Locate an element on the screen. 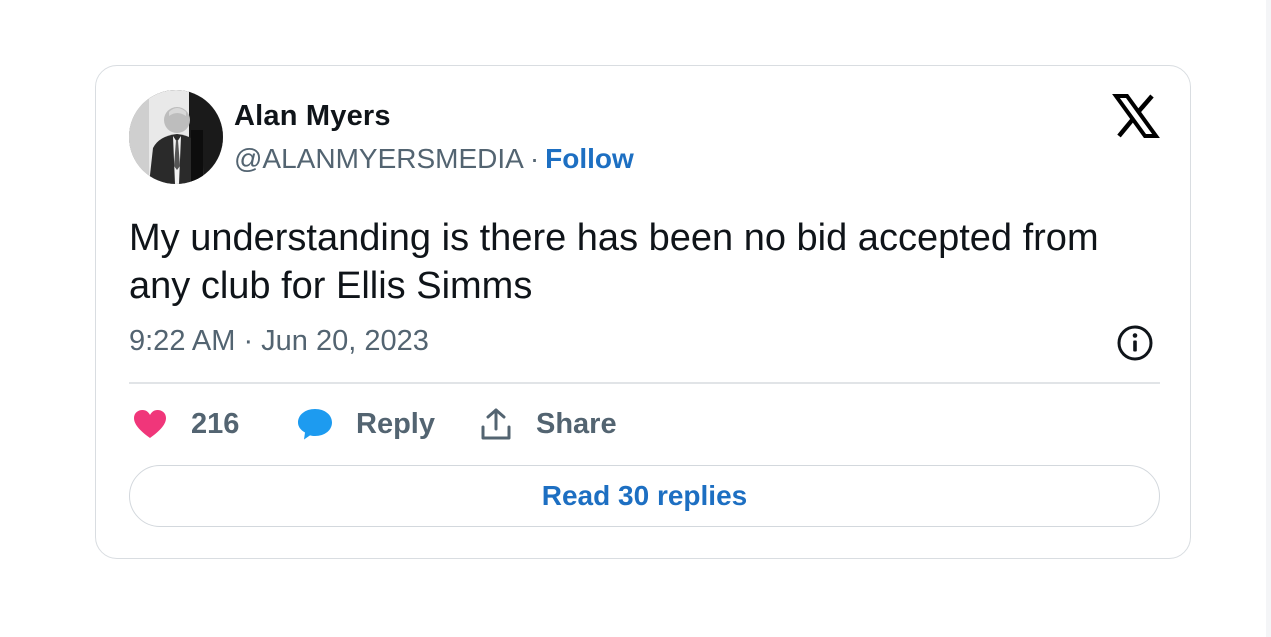 The height and width of the screenshot is (637, 1271). share-button: Share is located at coordinates (548, 424).